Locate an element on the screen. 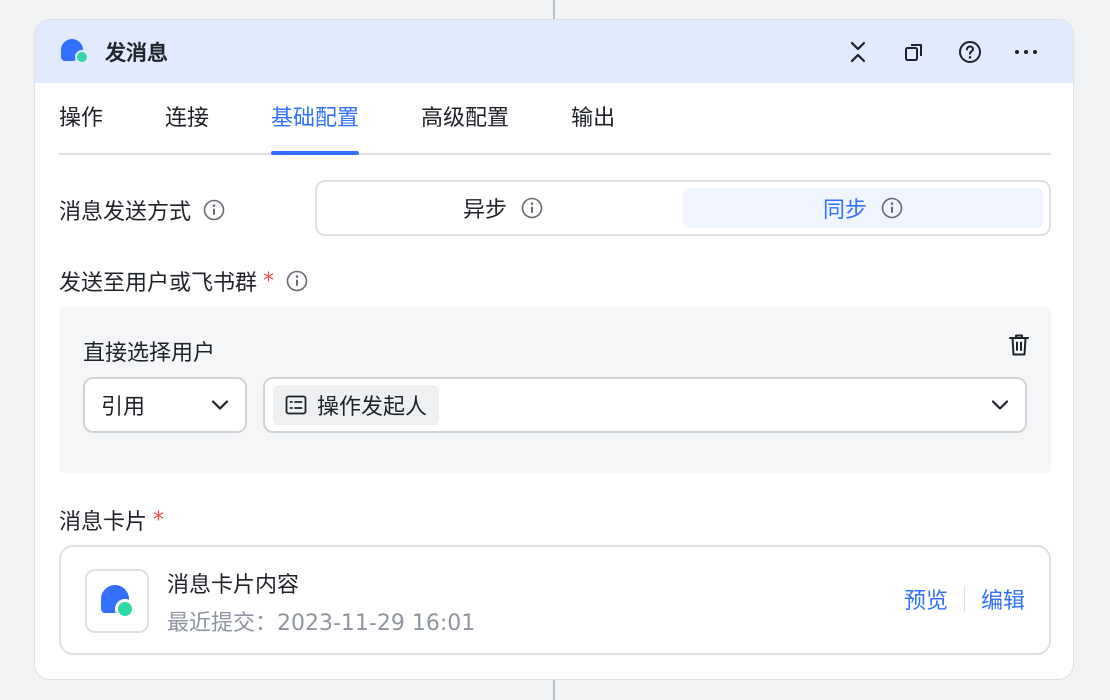 This screenshot has width=1110, height=700. sync-option-label: 同步 is located at coordinates (844, 210).